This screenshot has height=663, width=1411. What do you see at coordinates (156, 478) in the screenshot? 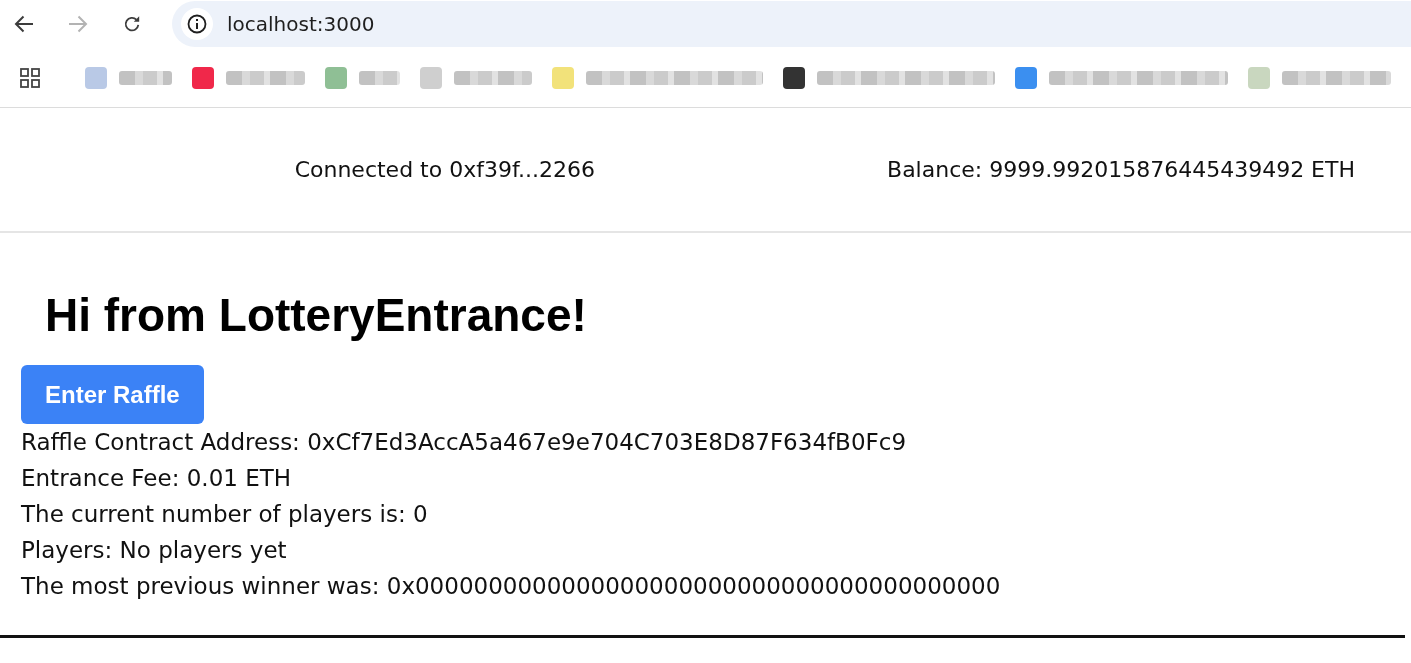
I see `entrance-fee-text: Entrance Fee: 0.01 ETH` at bounding box center [156, 478].